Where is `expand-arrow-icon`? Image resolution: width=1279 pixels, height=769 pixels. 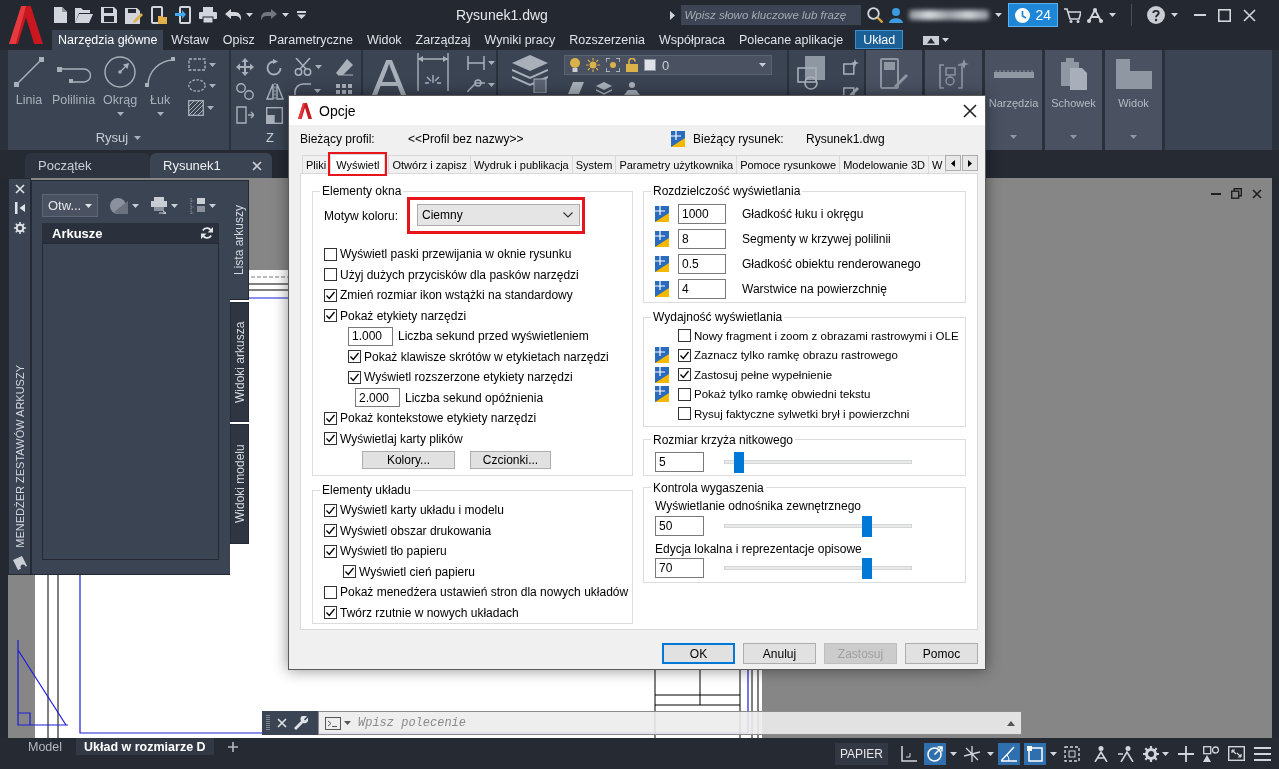 expand-arrow-icon is located at coordinates (673, 15).